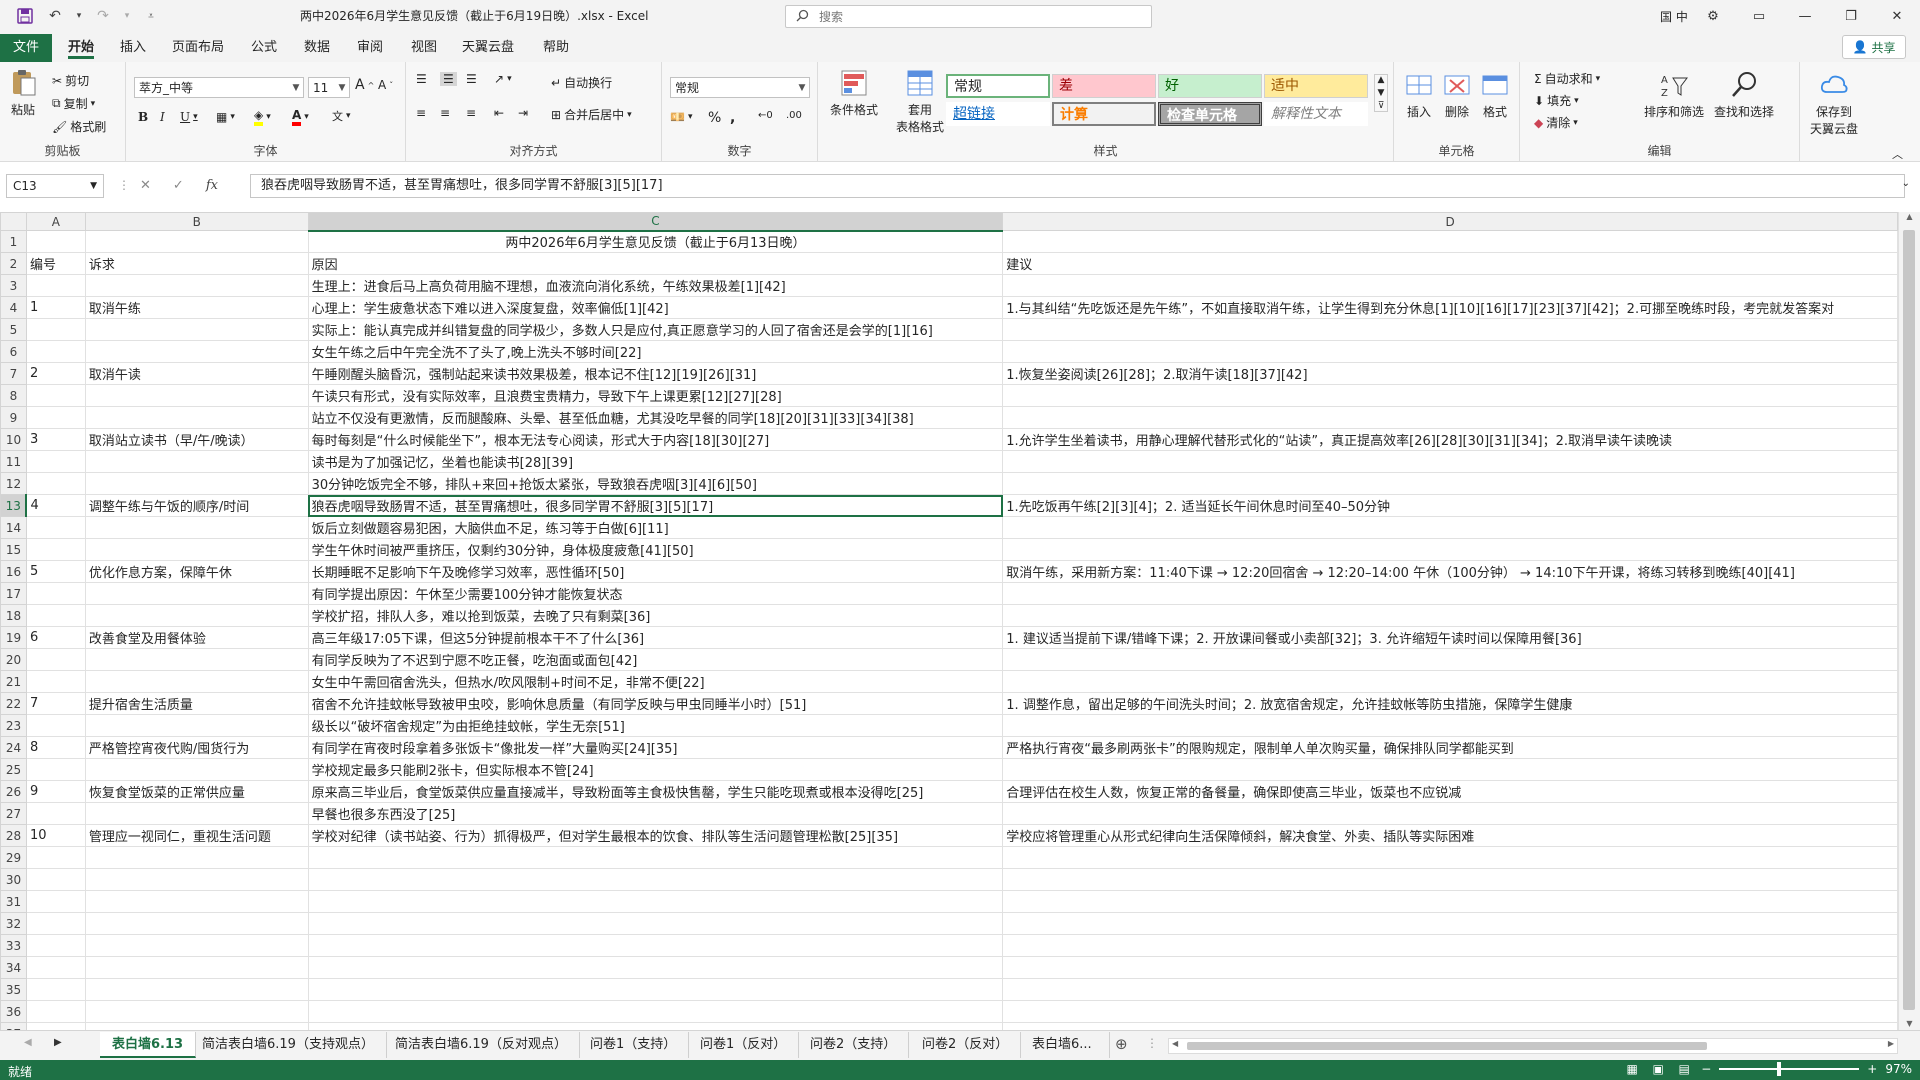 The width and height of the screenshot is (1920, 1080). I want to click on cell-c: 学校扩招，排队人多，难以抢到饭菜，去晚了只有剩菜[36], so click(655, 615).